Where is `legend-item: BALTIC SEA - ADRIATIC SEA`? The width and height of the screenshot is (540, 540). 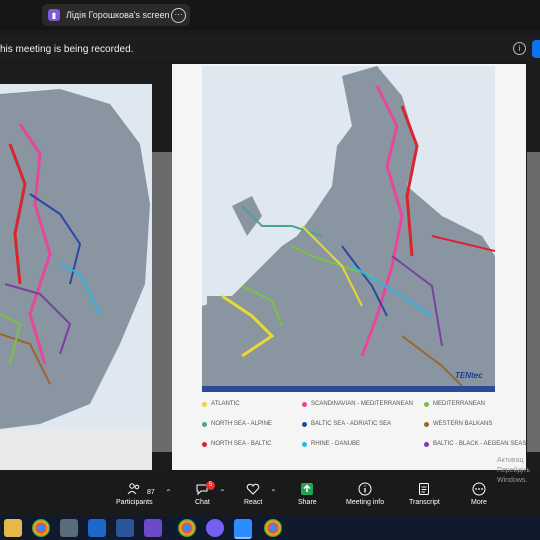
legend-item: BALTIC SEA - ADRIATIC SEA is located at coordinates (346, 424).